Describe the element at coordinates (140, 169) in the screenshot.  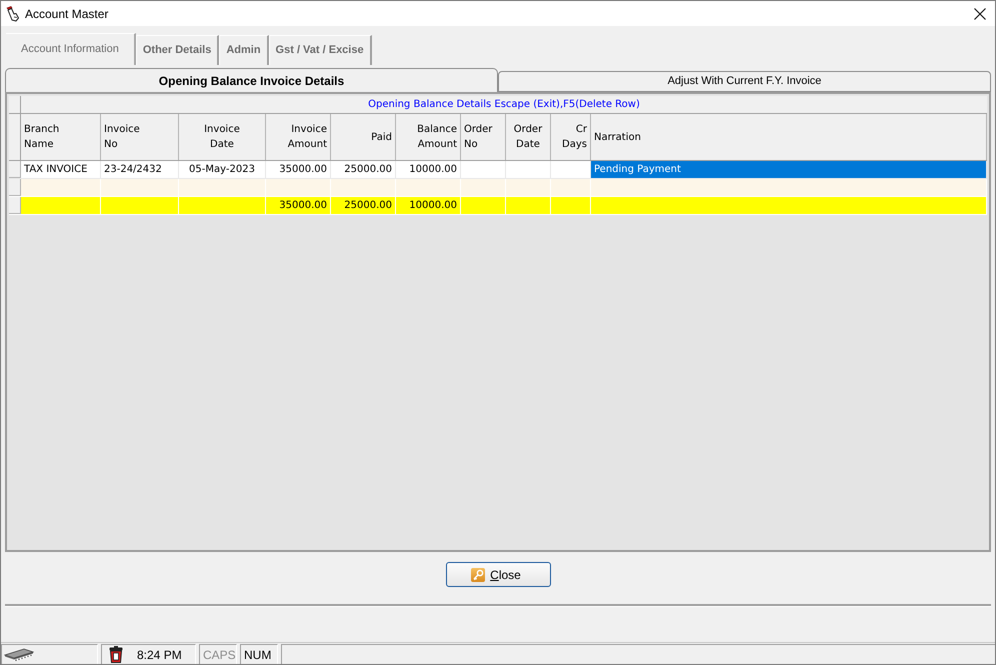
I see `table-cell: 23-24/2432` at that location.